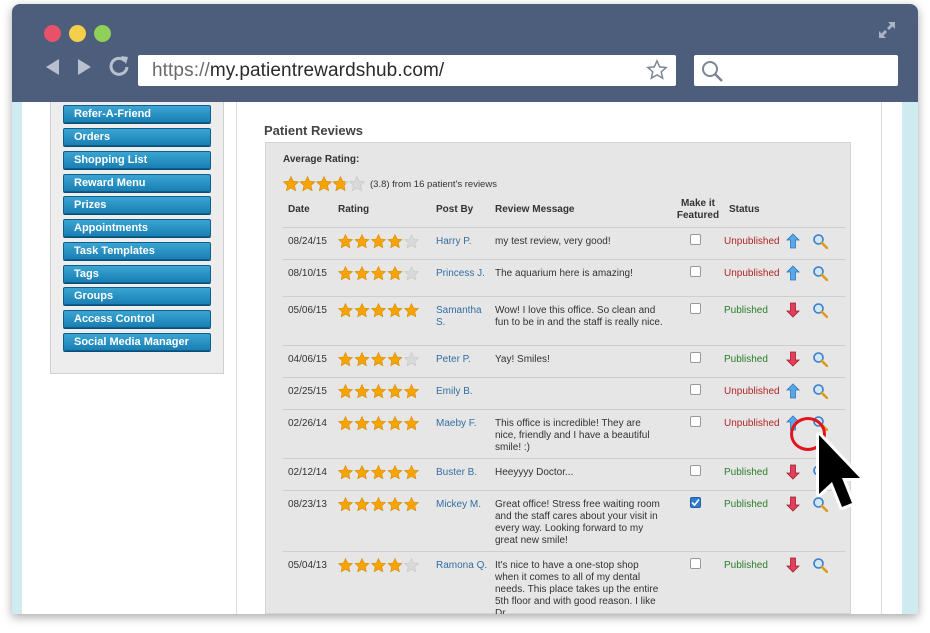 Image resolution: width=930 pixels, height=633 pixels. I want to click on col-header-message: Review Message, so click(535, 209).